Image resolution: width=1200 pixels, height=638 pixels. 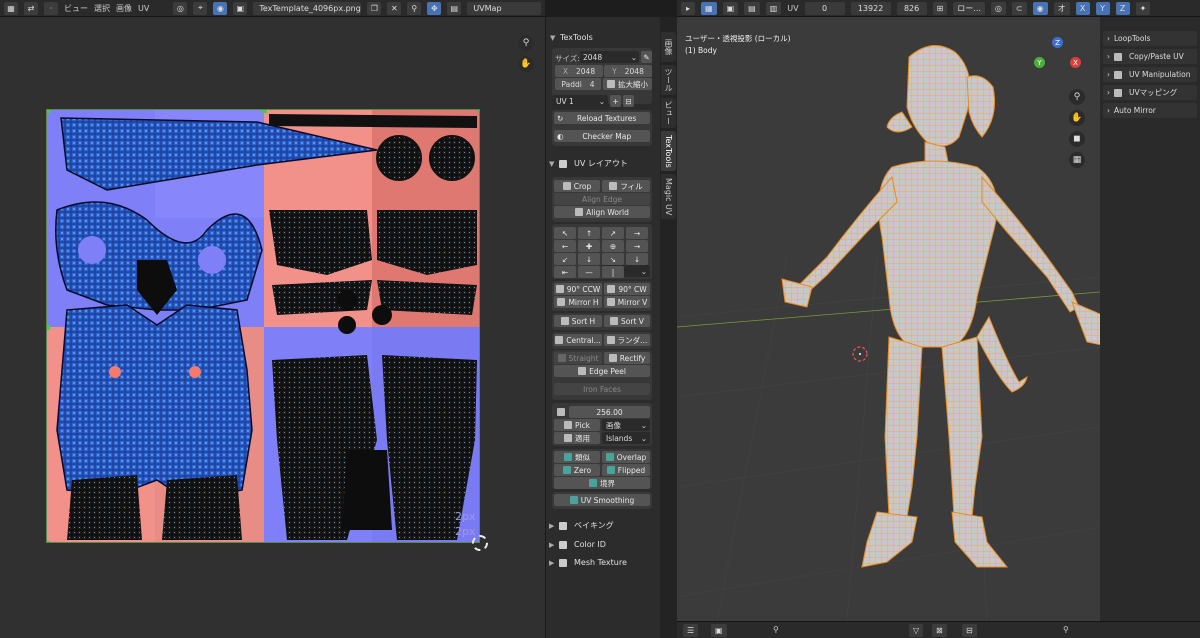 What do you see at coordinates (1040, 8) in the screenshot?
I see `proportional-icon: ◉` at bounding box center [1040, 8].